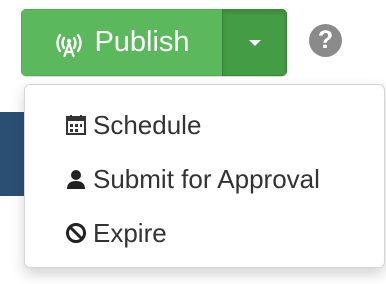 Image resolution: width=386 pixels, height=284 pixels. Describe the element at coordinates (77, 179) in the screenshot. I see `user-icon` at that location.